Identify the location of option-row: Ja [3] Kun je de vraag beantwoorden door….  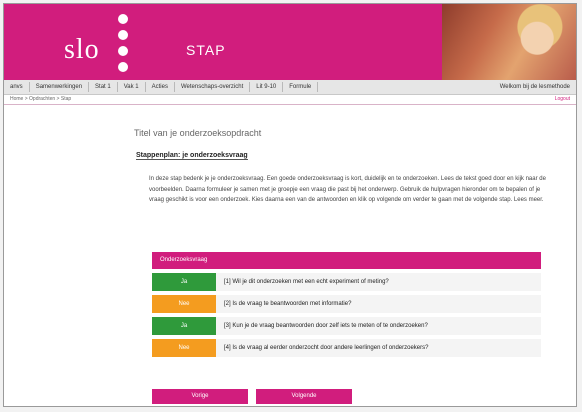
(346, 326).